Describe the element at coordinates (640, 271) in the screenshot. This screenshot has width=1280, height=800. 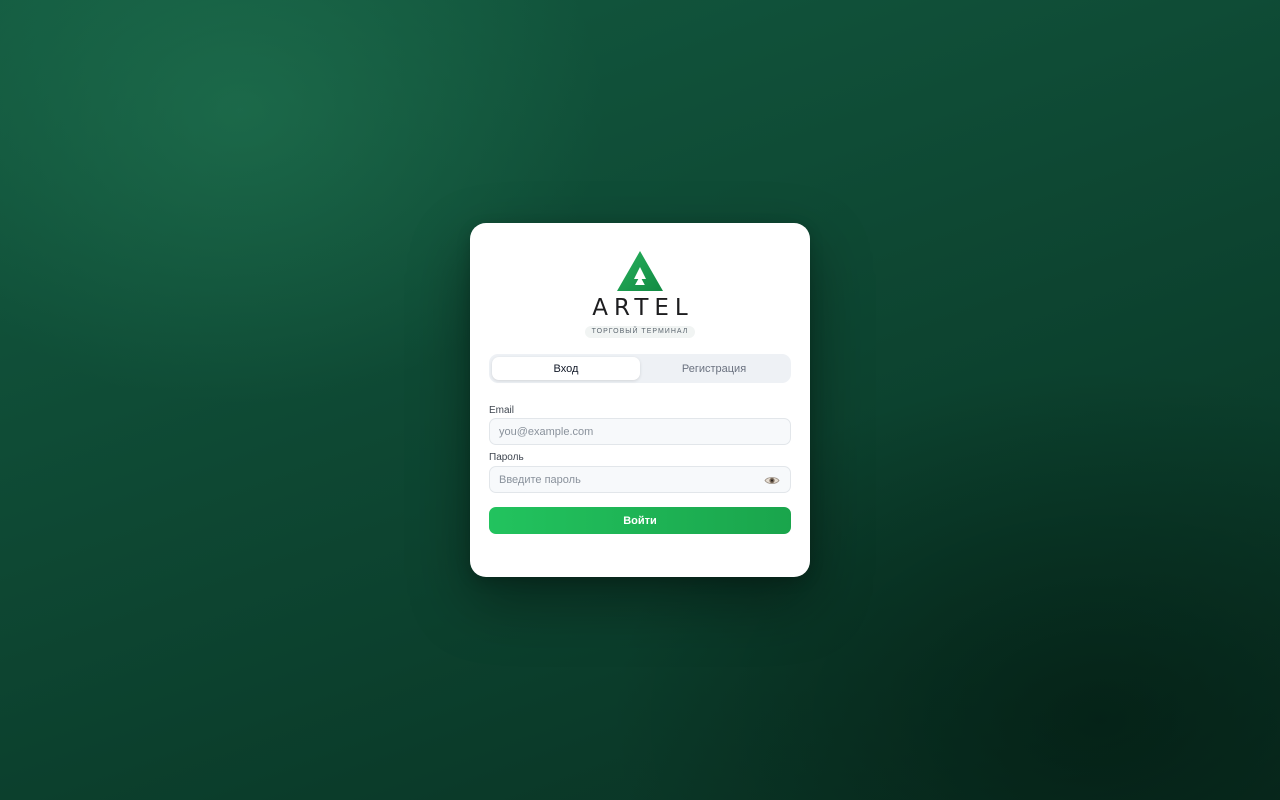
I see `artel-logo-icon` at that location.